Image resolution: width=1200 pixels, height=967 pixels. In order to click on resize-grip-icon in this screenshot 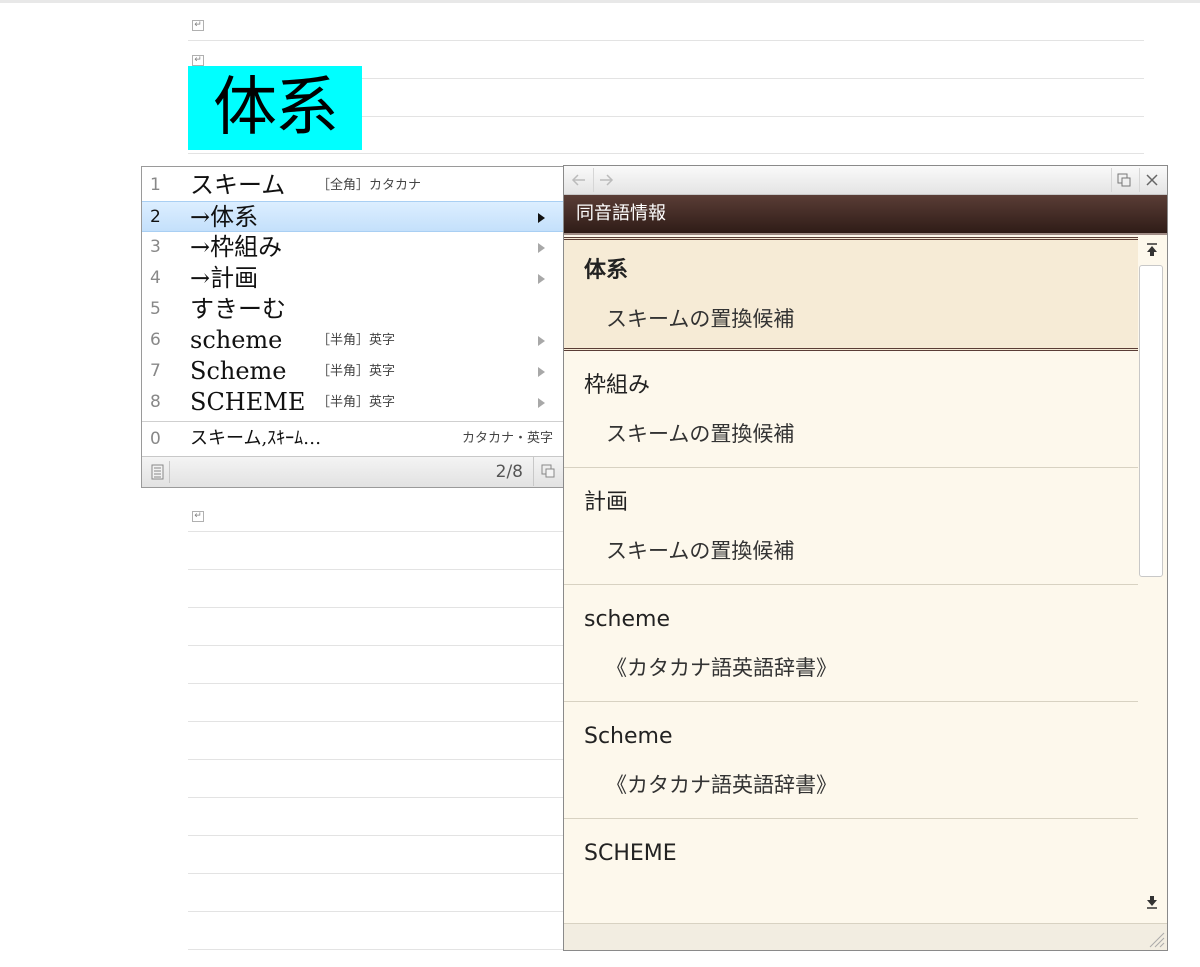, I will do `click(1155, 938)`.